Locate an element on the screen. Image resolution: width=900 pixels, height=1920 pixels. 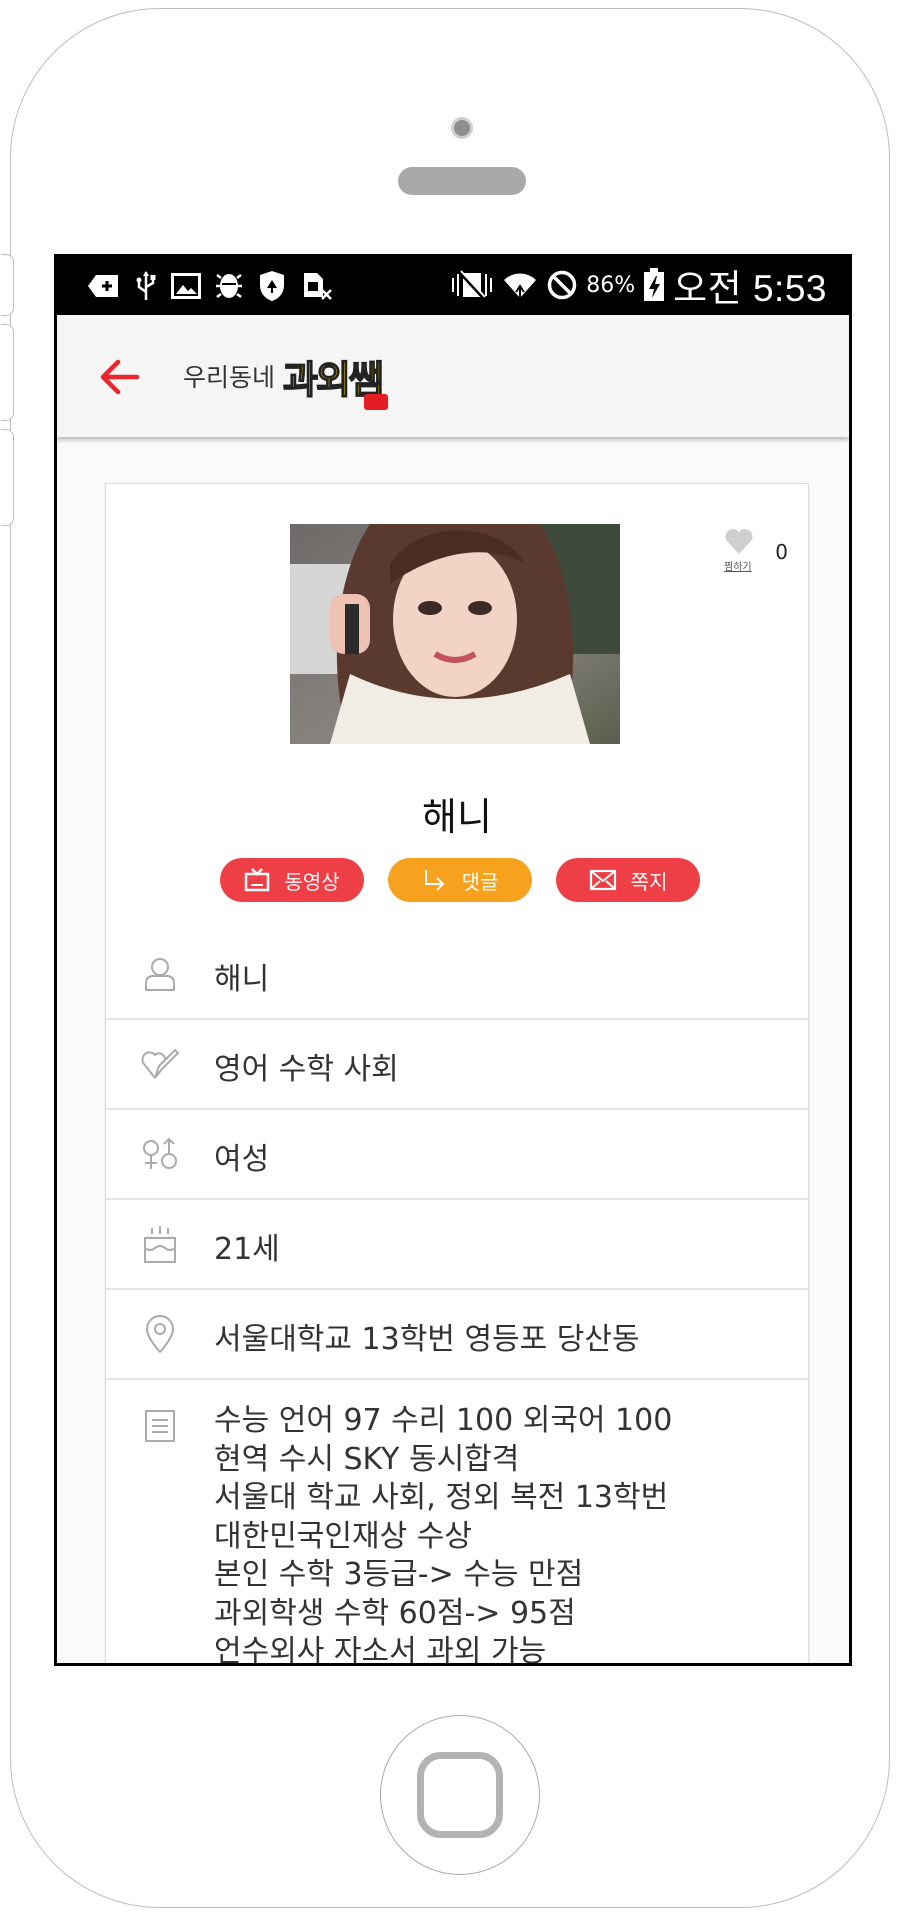
play-badge-icon is located at coordinates (375, 401).